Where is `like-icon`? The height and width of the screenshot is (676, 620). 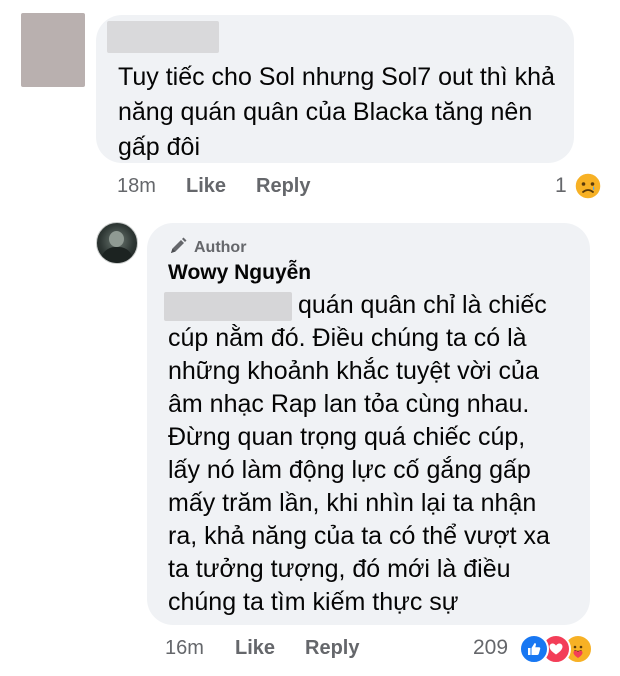
like-icon is located at coordinates (534, 649).